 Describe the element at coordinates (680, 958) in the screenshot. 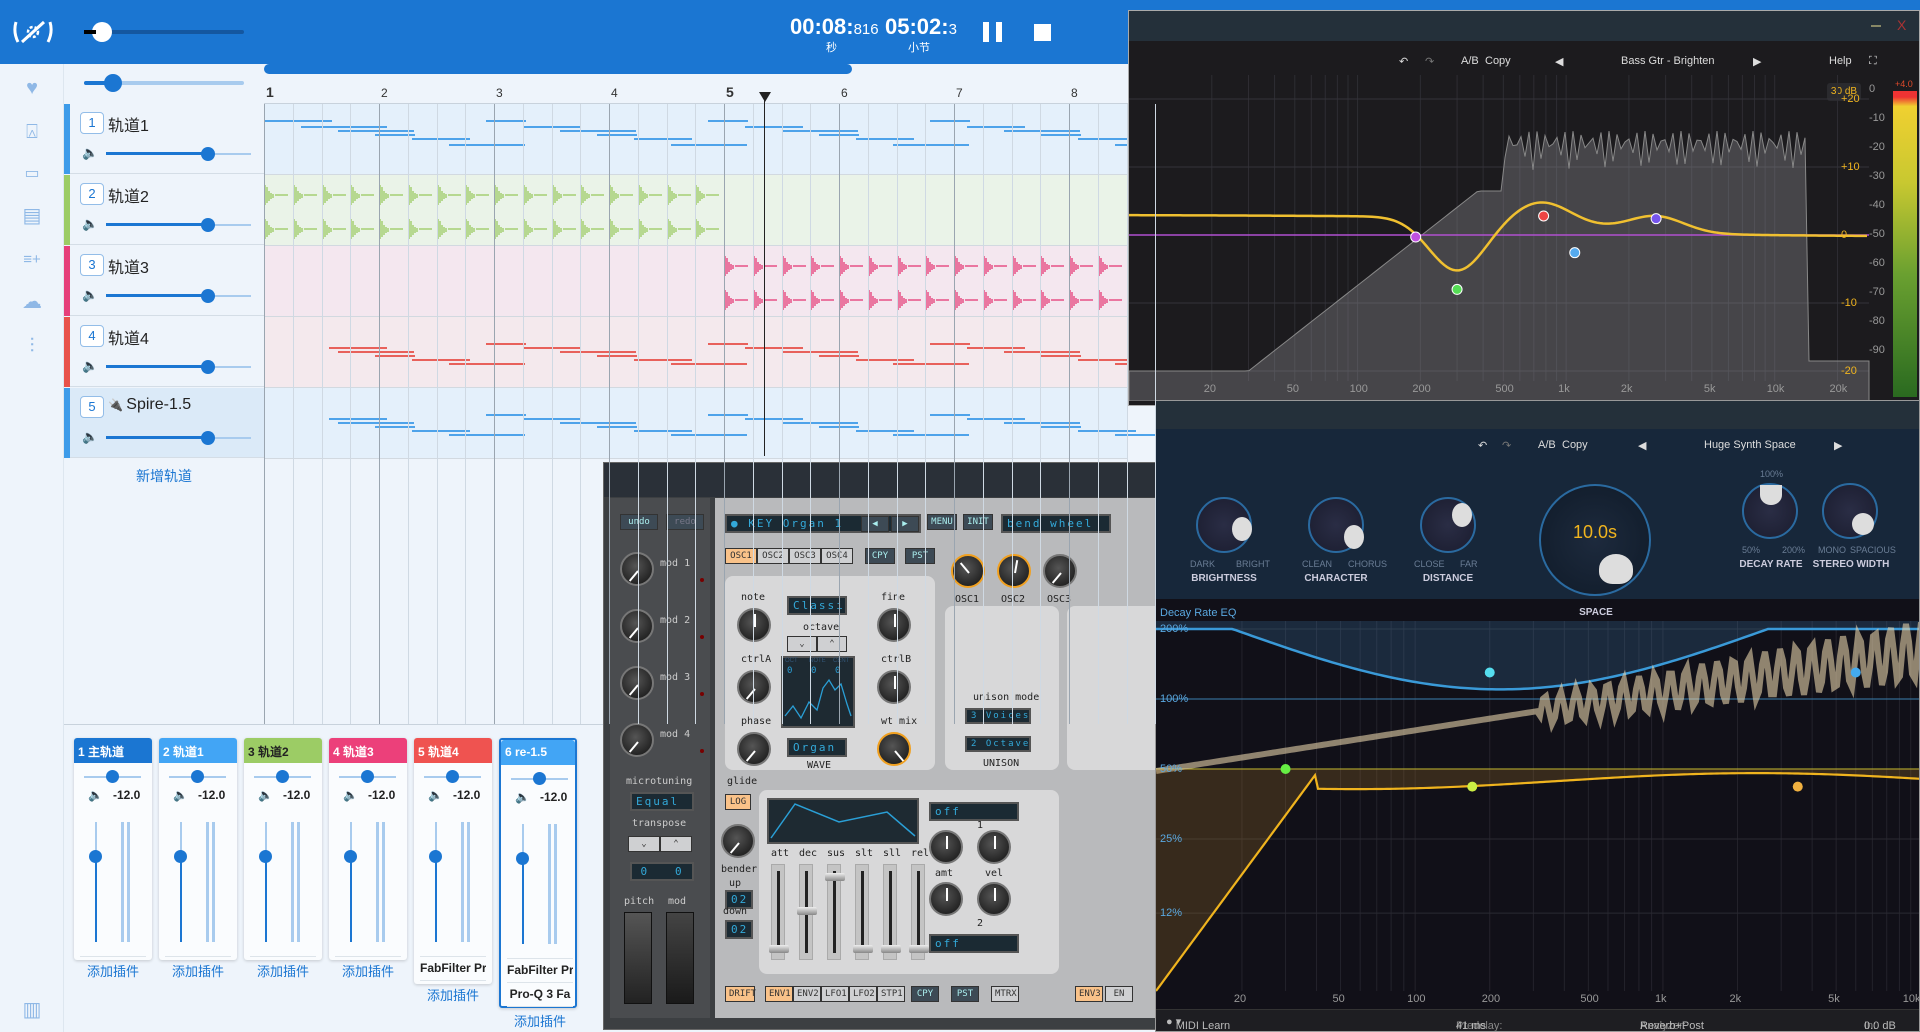

I see `mod-wheel` at that location.